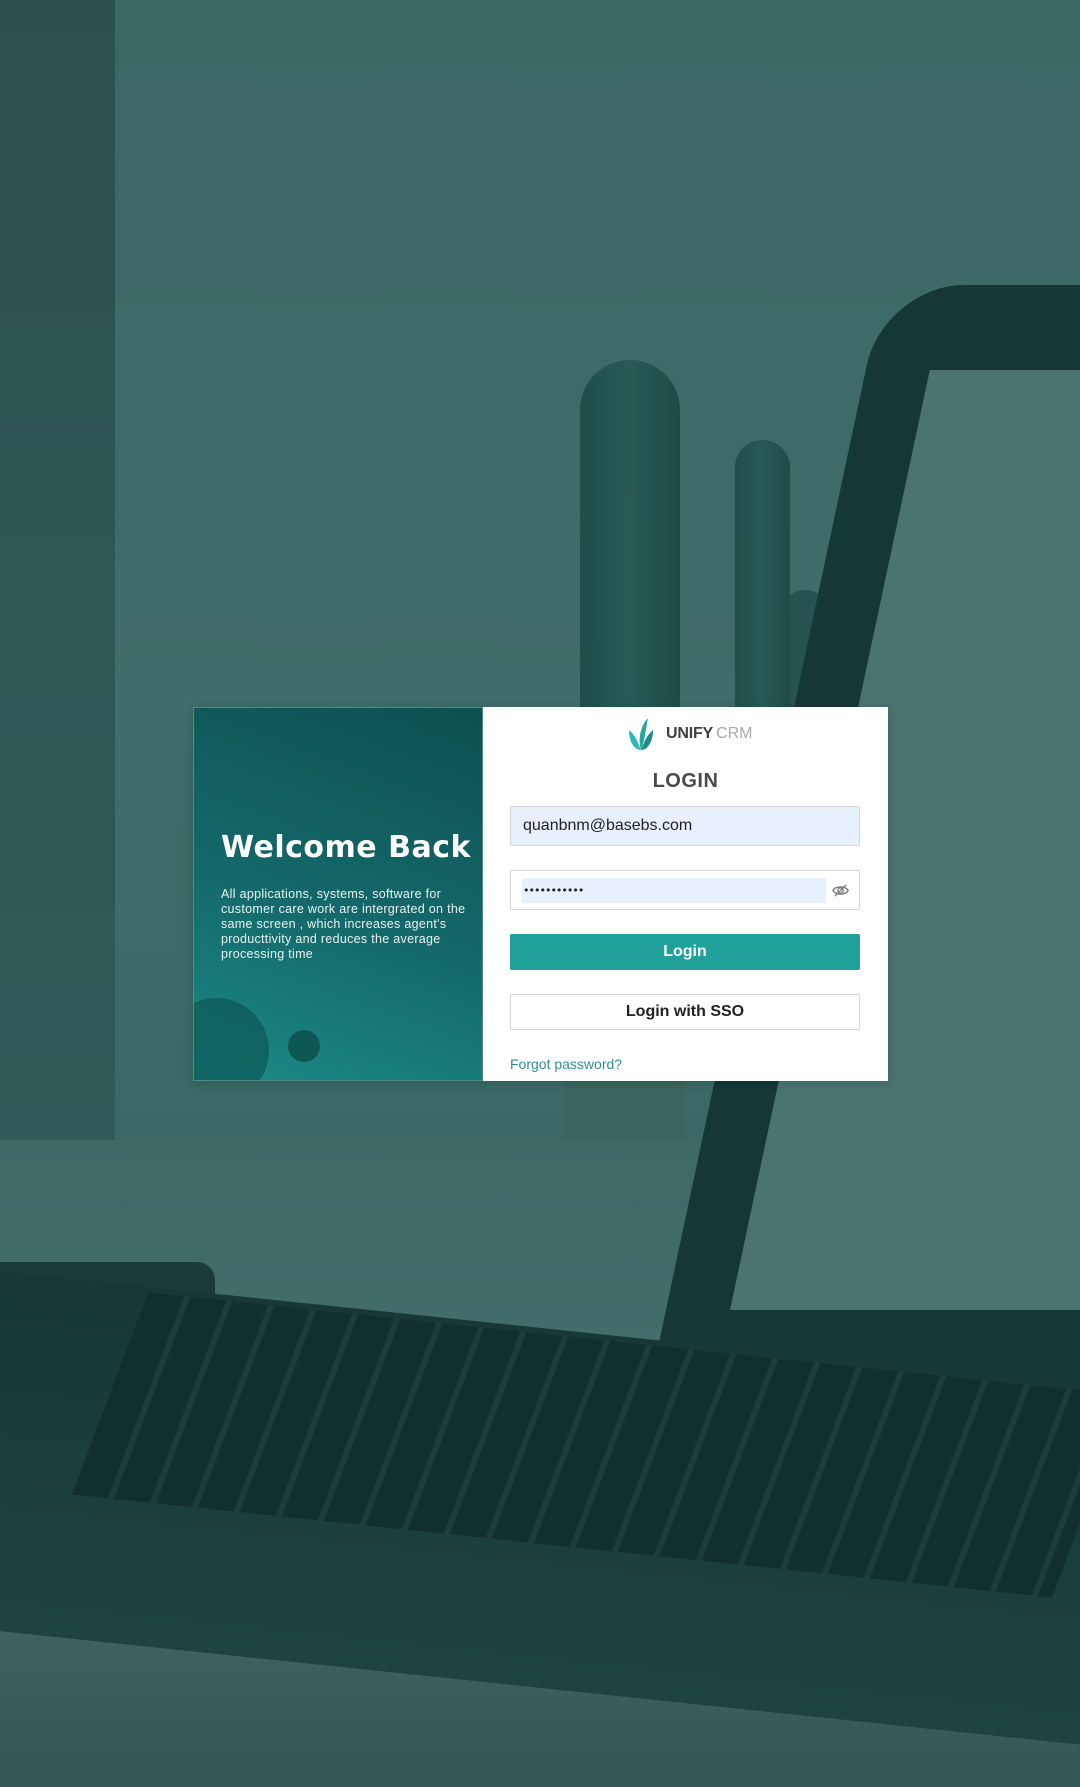  Describe the element at coordinates (304, 1046) in the screenshot. I see `decorative-circle-small` at that location.